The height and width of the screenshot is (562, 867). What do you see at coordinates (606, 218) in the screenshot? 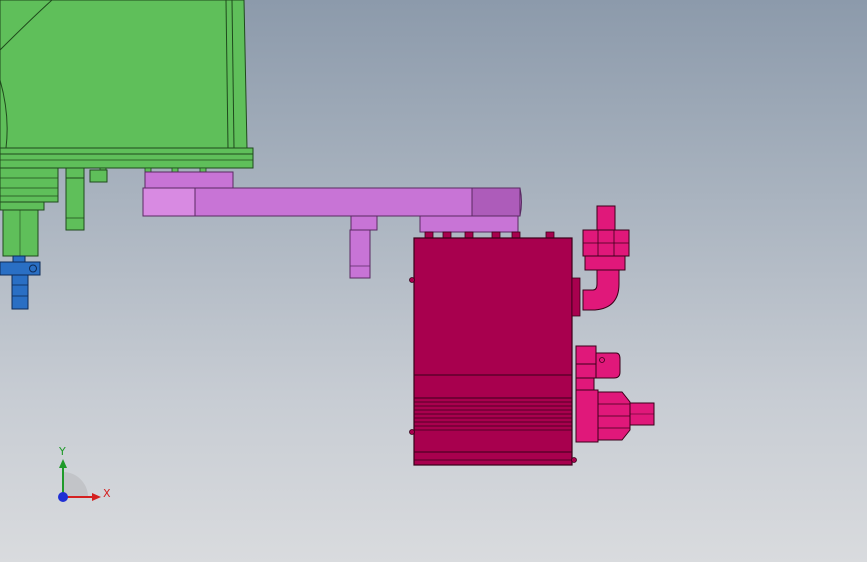
I see `elbow-top-tube` at bounding box center [606, 218].